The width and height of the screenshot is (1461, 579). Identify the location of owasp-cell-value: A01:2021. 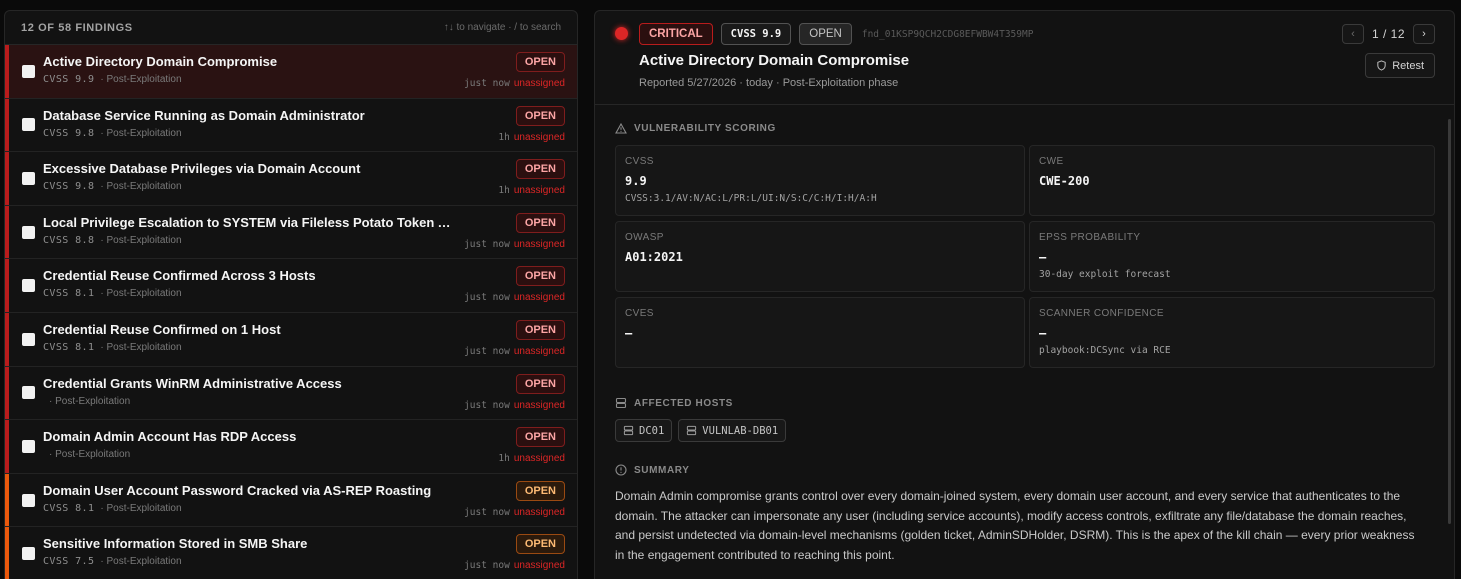
(654, 257).